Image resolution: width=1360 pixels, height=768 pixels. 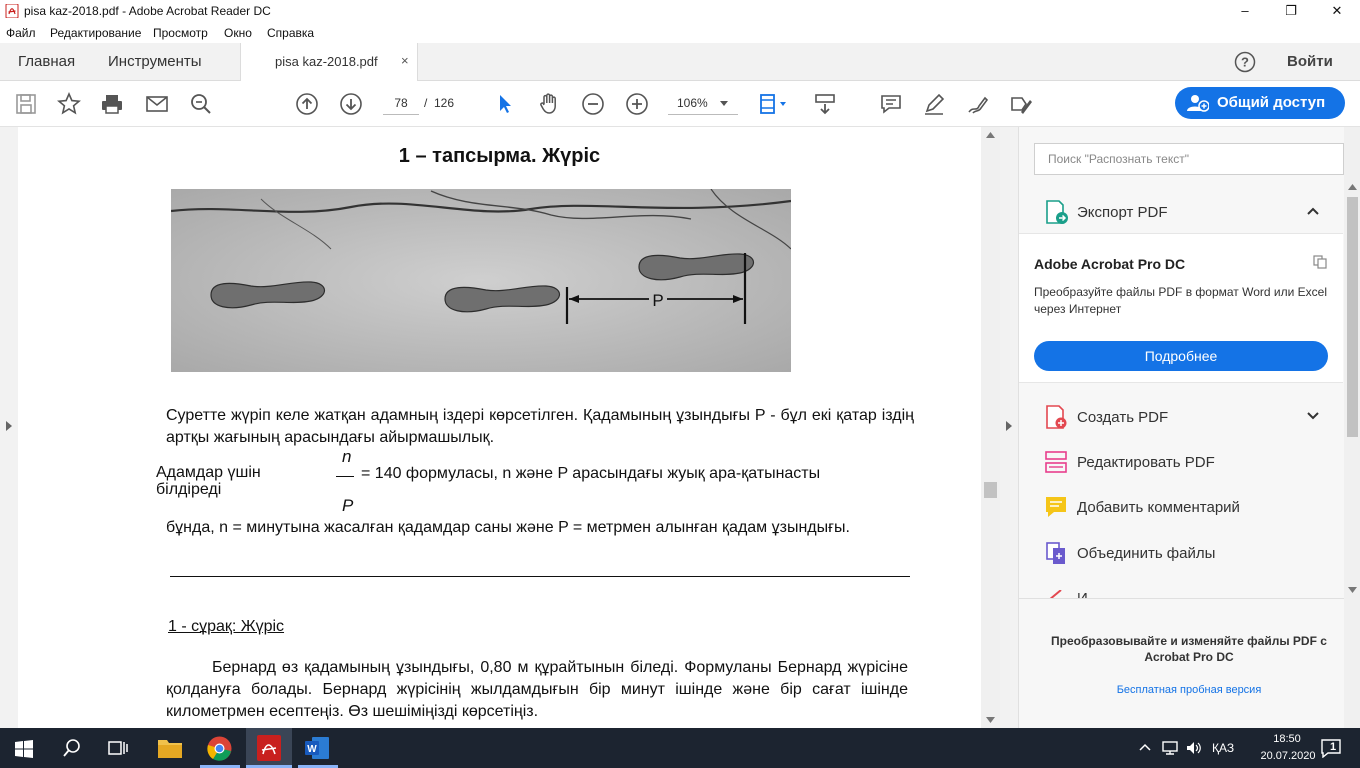 I want to click on language-indicator: ҚАЗ, so click(x=1223, y=748).